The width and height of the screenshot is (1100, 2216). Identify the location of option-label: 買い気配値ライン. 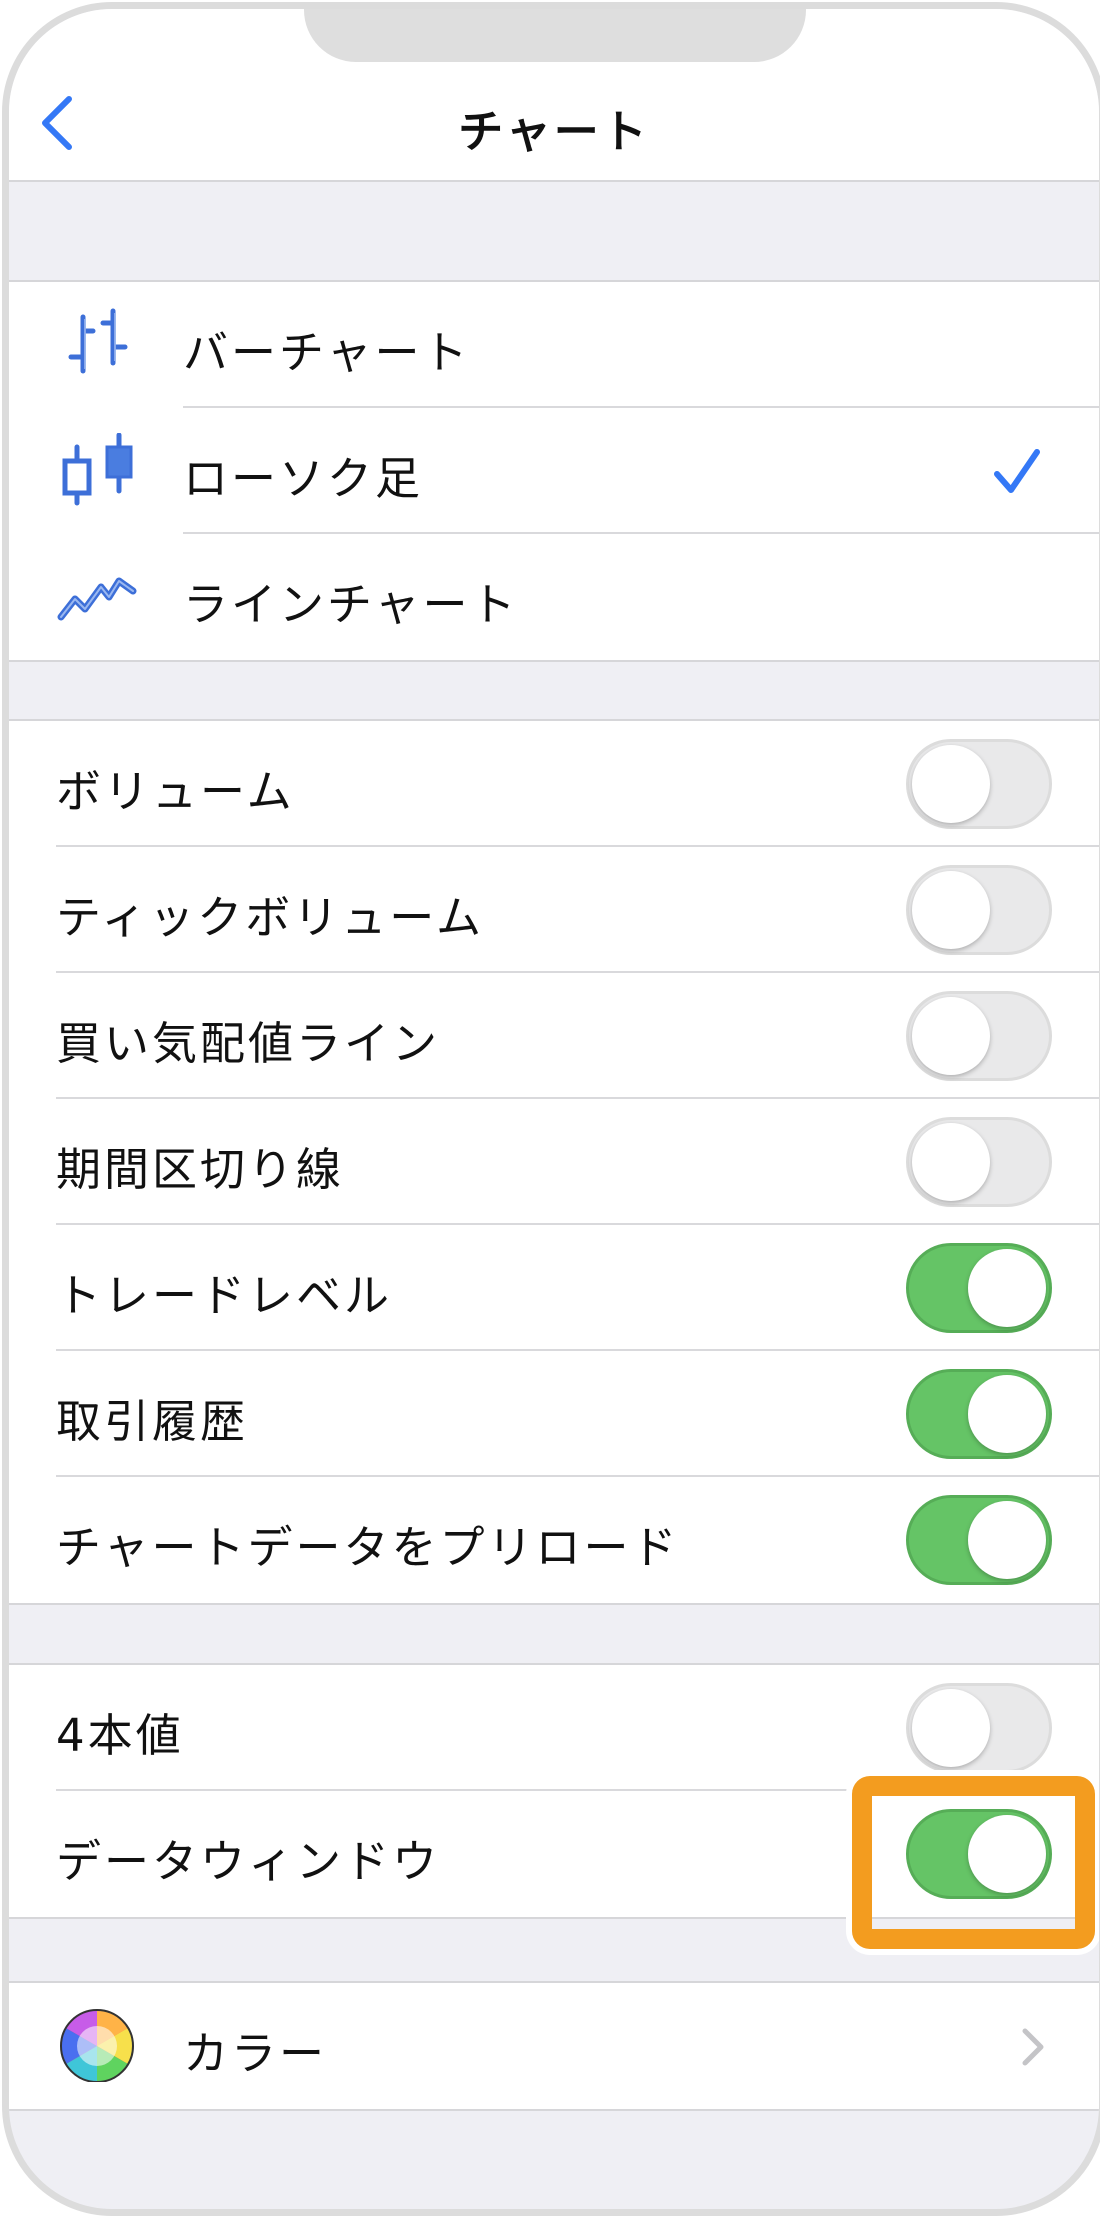
(248, 1043).